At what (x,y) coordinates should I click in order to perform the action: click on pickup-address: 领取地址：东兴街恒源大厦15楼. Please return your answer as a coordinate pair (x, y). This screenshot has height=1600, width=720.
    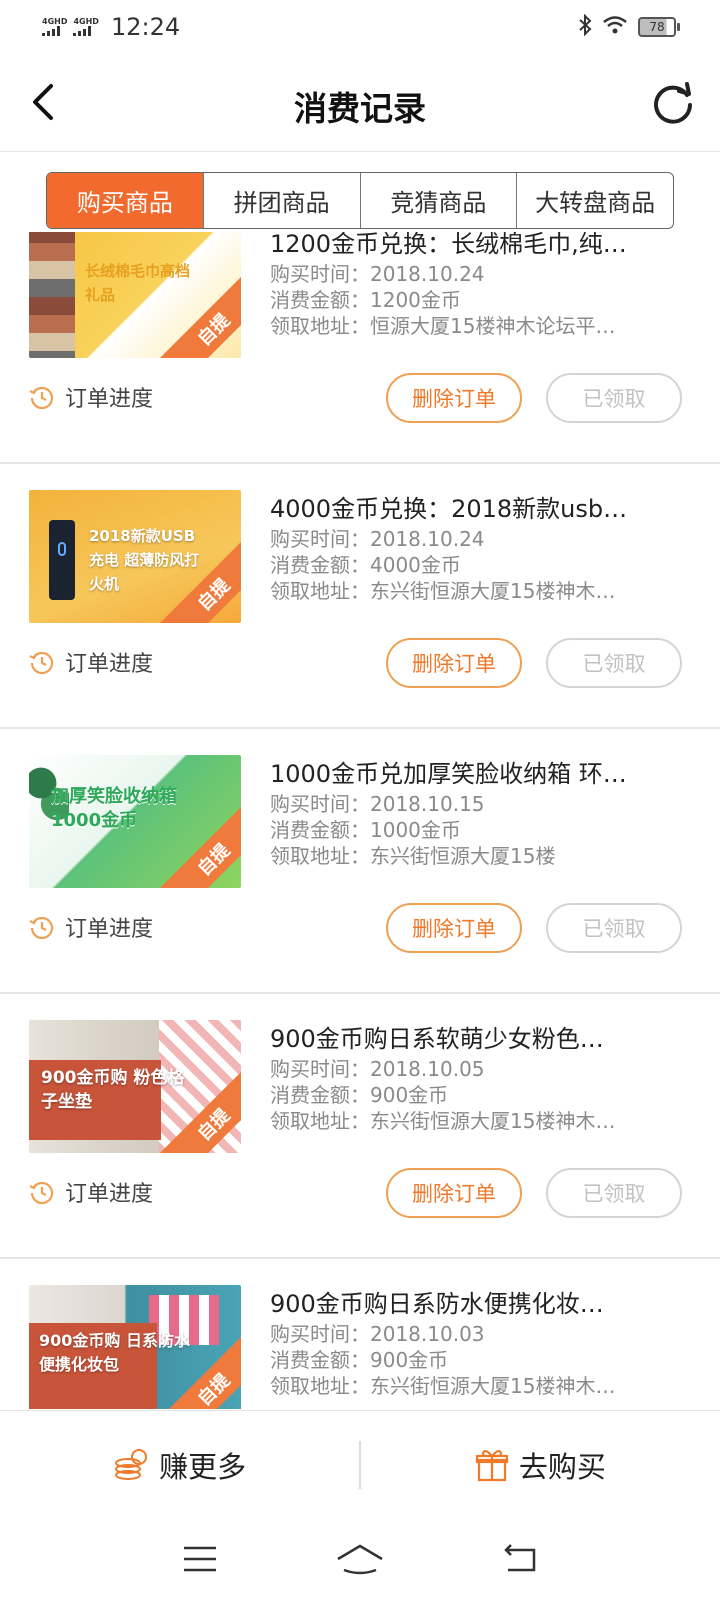
    Looking at the image, I should click on (470, 856).